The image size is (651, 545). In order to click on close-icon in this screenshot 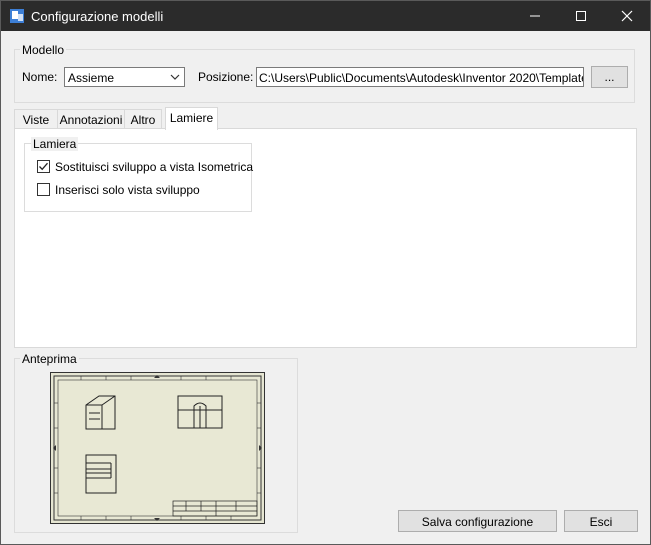, I will do `click(627, 16)`.